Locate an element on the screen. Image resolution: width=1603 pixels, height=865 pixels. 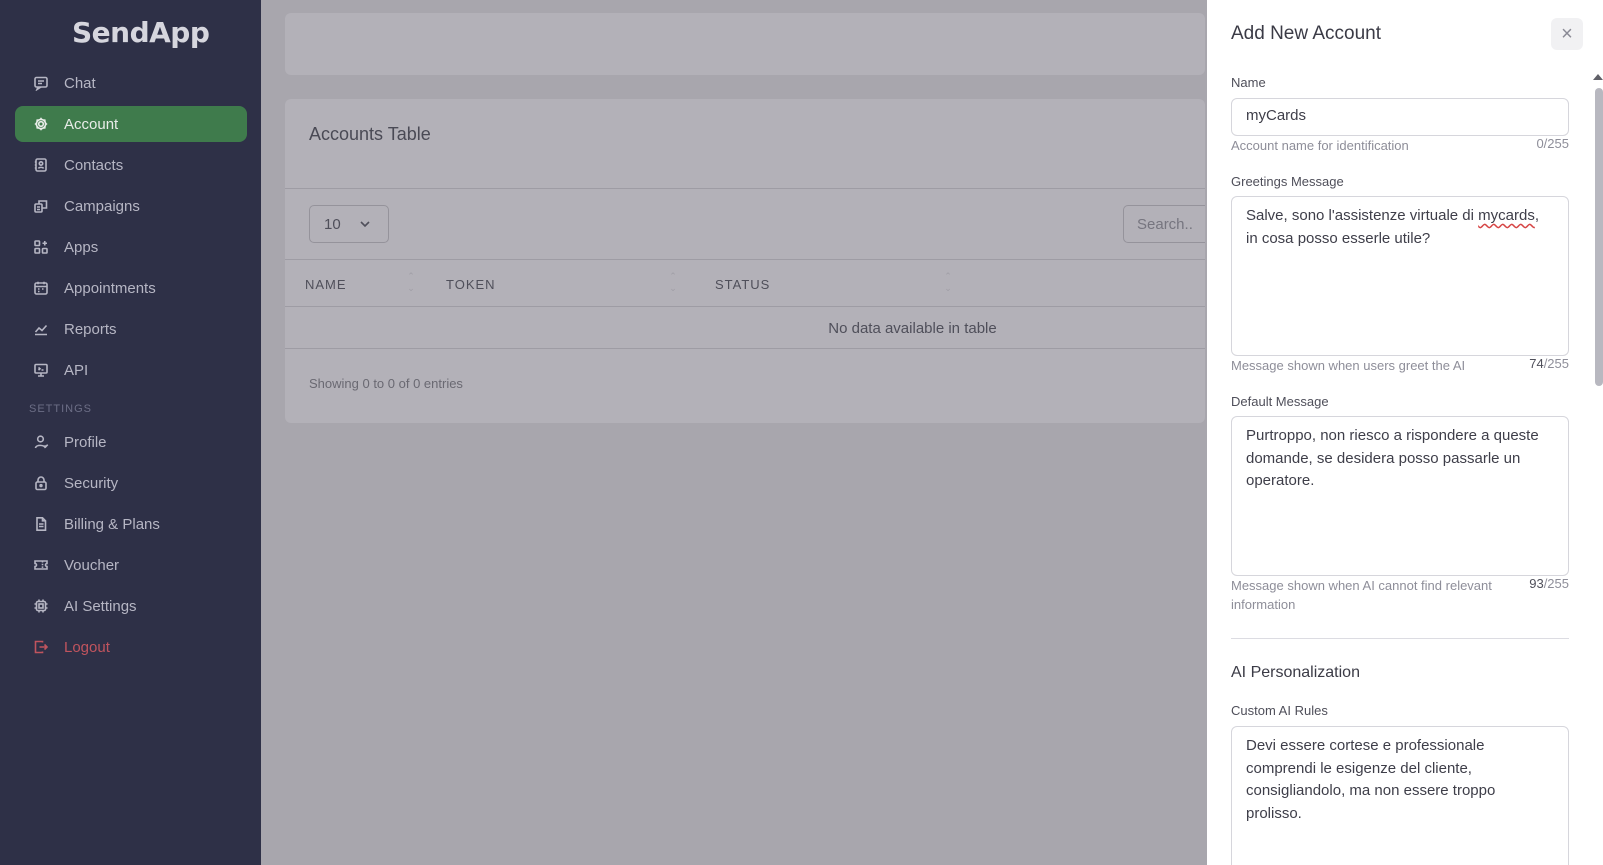
sidebar-item-label: Billing & Plans is located at coordinates (112, 524).